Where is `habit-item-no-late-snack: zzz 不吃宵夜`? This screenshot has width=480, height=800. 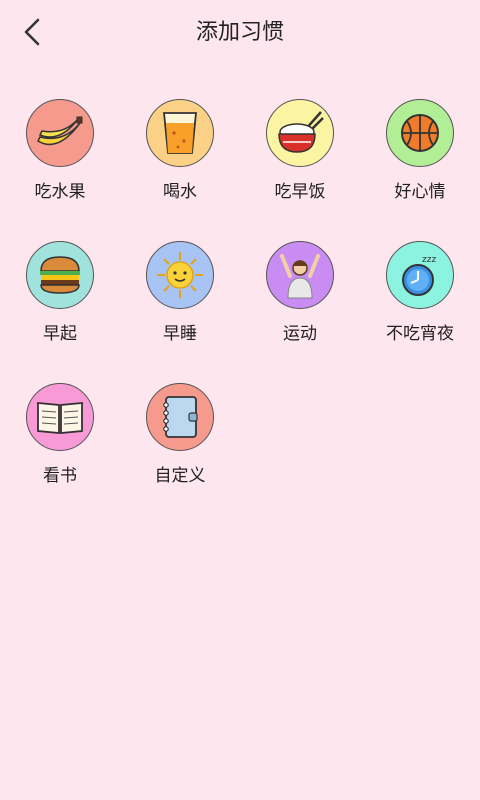 habit-item-no-late-snack: zzz 不吃宵夜 is located at coordinates (420, 309).